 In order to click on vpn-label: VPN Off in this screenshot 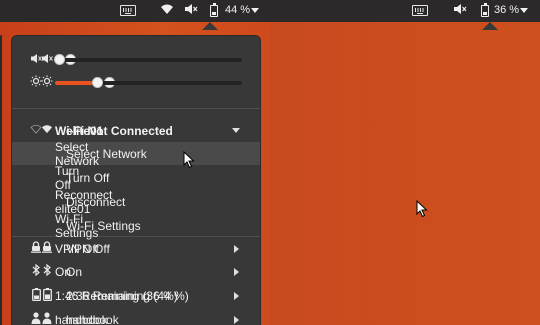, I will do `click(77, 248)`.